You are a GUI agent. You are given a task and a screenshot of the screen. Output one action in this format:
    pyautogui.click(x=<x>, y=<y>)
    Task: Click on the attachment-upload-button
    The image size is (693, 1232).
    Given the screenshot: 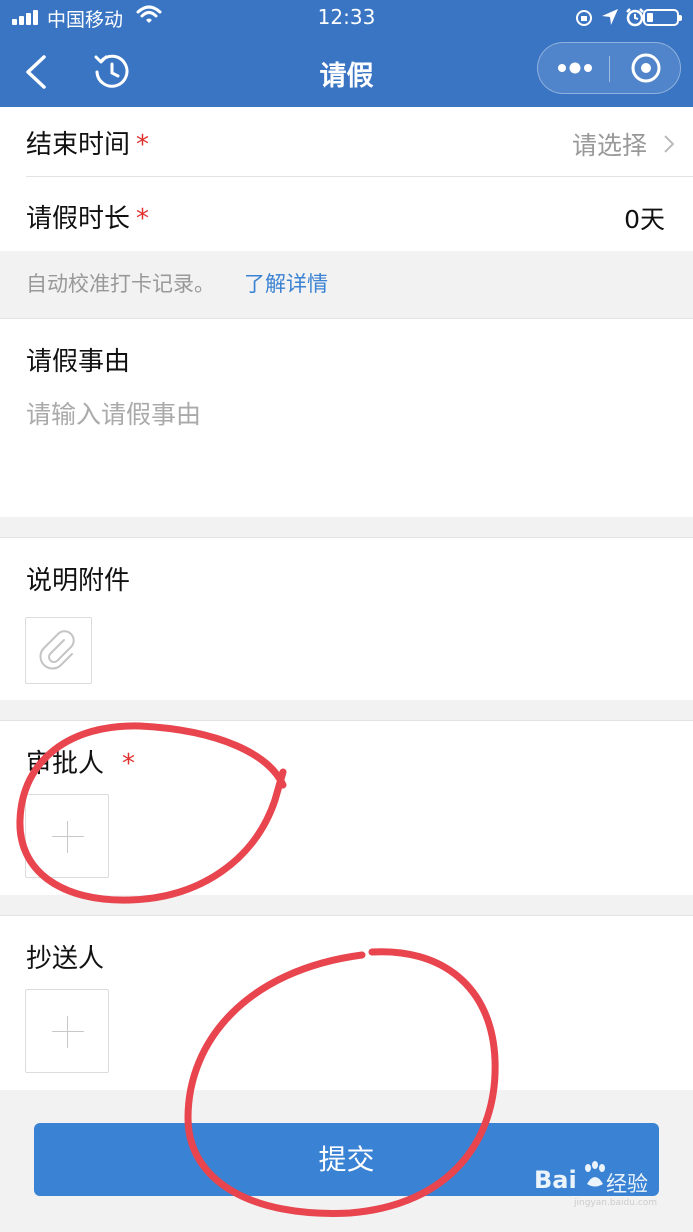 What is the action you would take?
    pyautogui.click(x=58, y=650)
    